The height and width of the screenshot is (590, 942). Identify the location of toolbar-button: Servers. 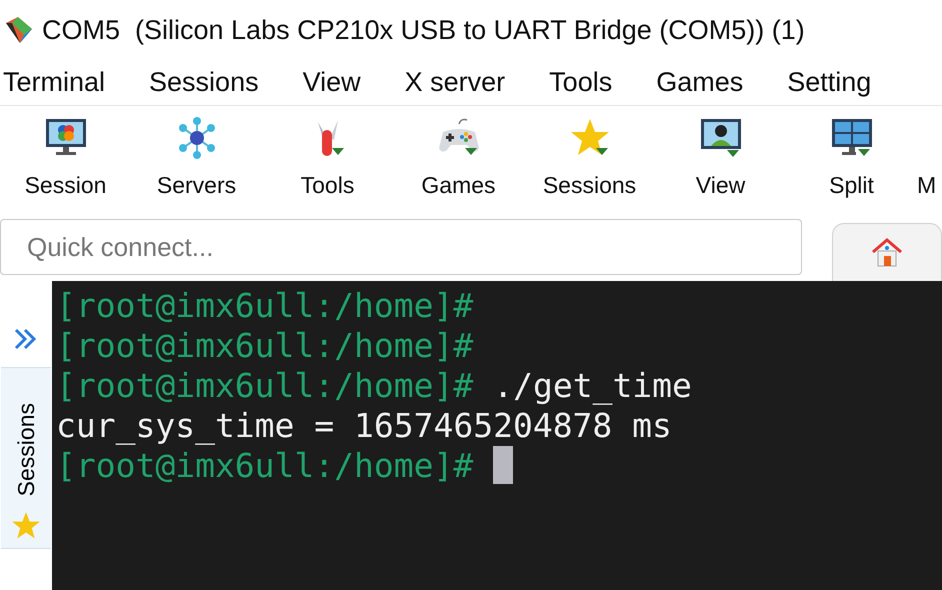
(196, 157).